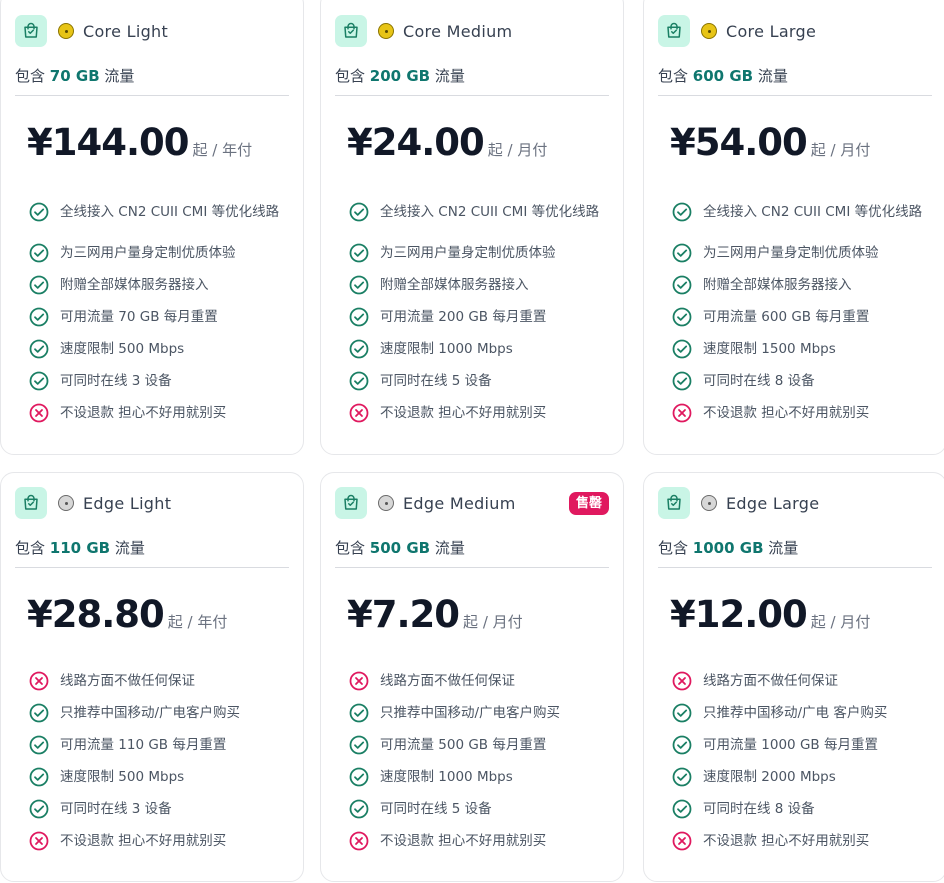 This screenshot has width=944, height=883. I want to click on traffic-line: 包含 500 GB 流量, so click(400, 547).